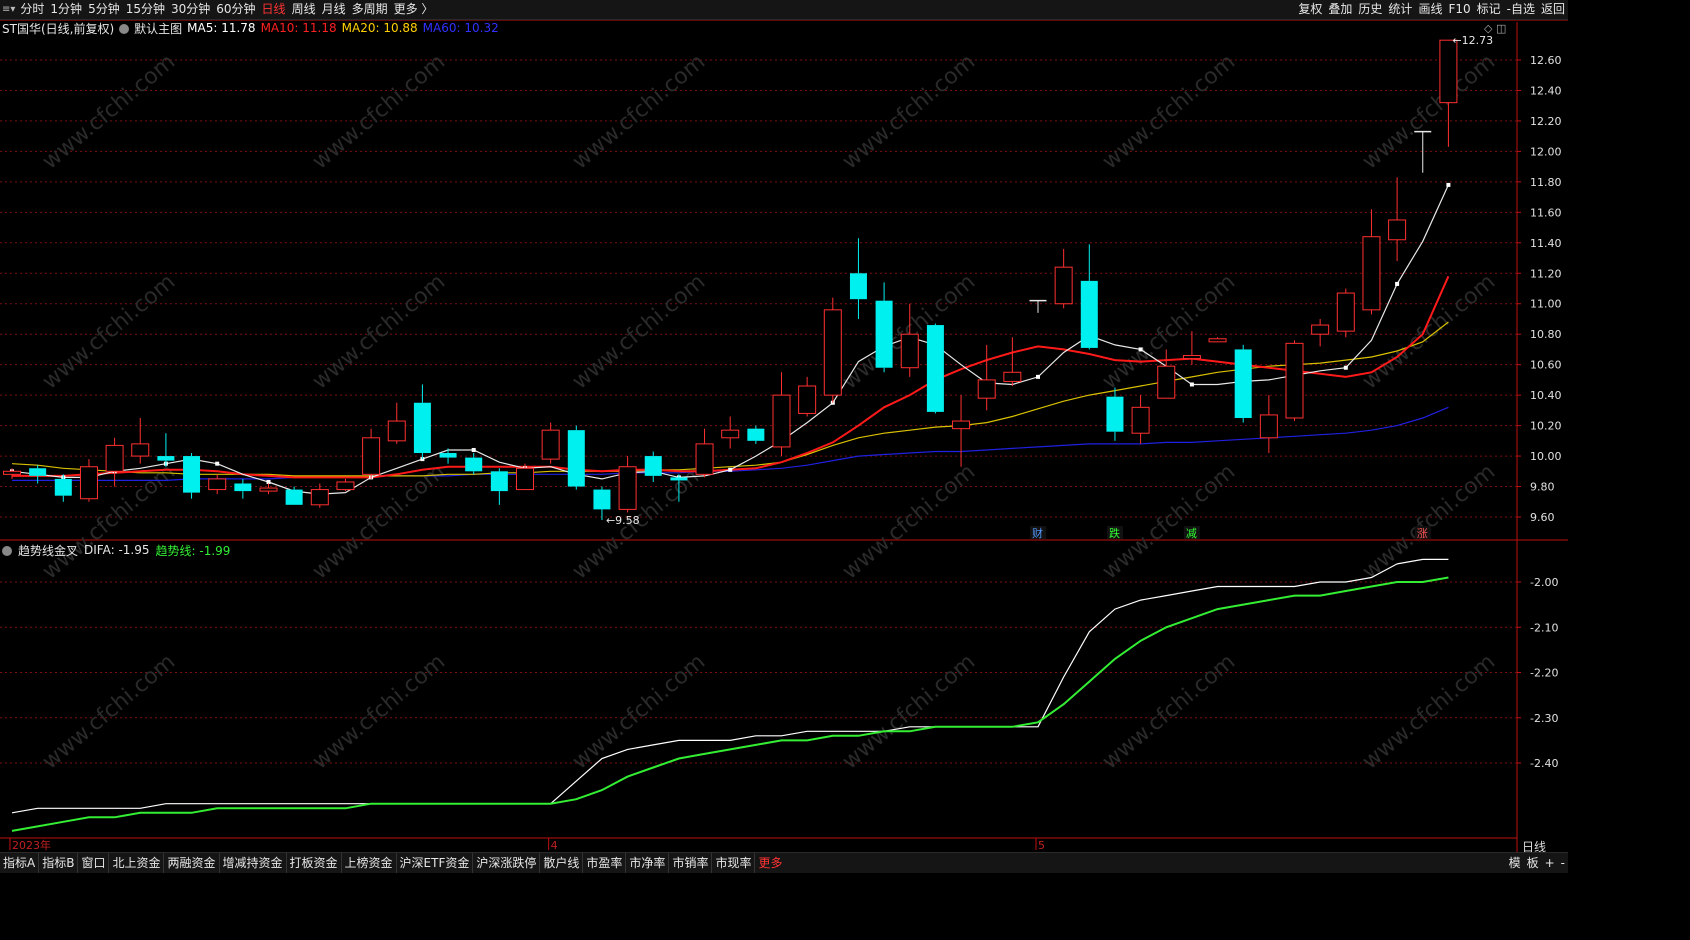 Image resolution: width=1690 pixels, height=940 pixels. I want to click on indicator-tab-3: 北上资金, so click(137, 863).